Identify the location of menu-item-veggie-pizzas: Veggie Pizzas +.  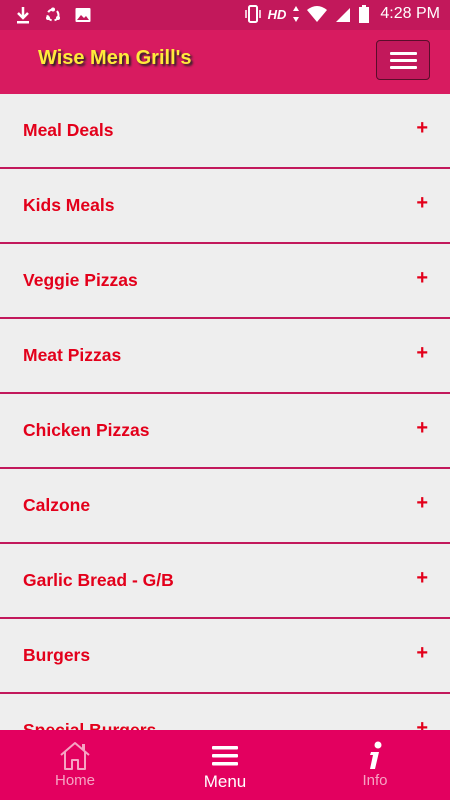
(225, 281).